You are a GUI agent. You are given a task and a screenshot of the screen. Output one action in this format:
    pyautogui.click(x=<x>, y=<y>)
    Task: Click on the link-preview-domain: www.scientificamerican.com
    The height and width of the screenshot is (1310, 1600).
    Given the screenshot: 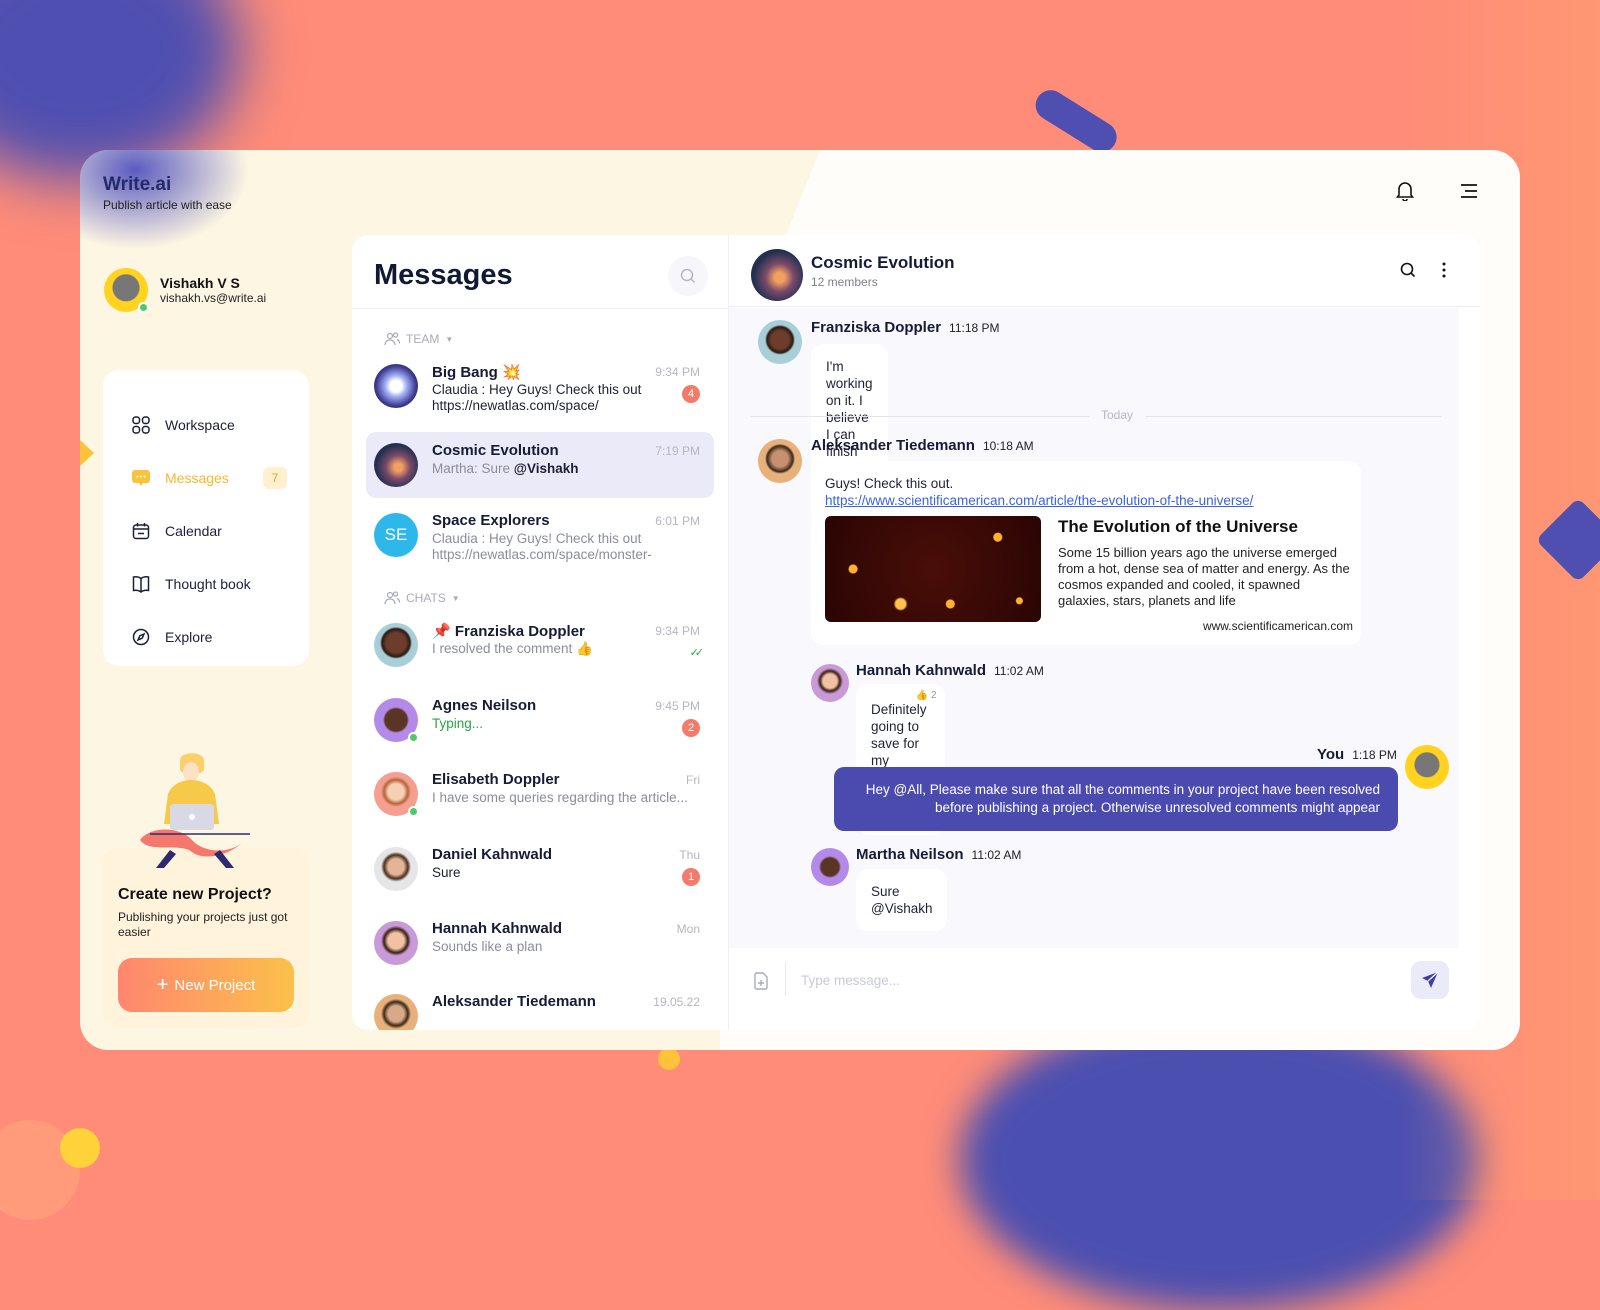 What is the action you would take?
    pyautogui.click(x=1277, y=626)
    